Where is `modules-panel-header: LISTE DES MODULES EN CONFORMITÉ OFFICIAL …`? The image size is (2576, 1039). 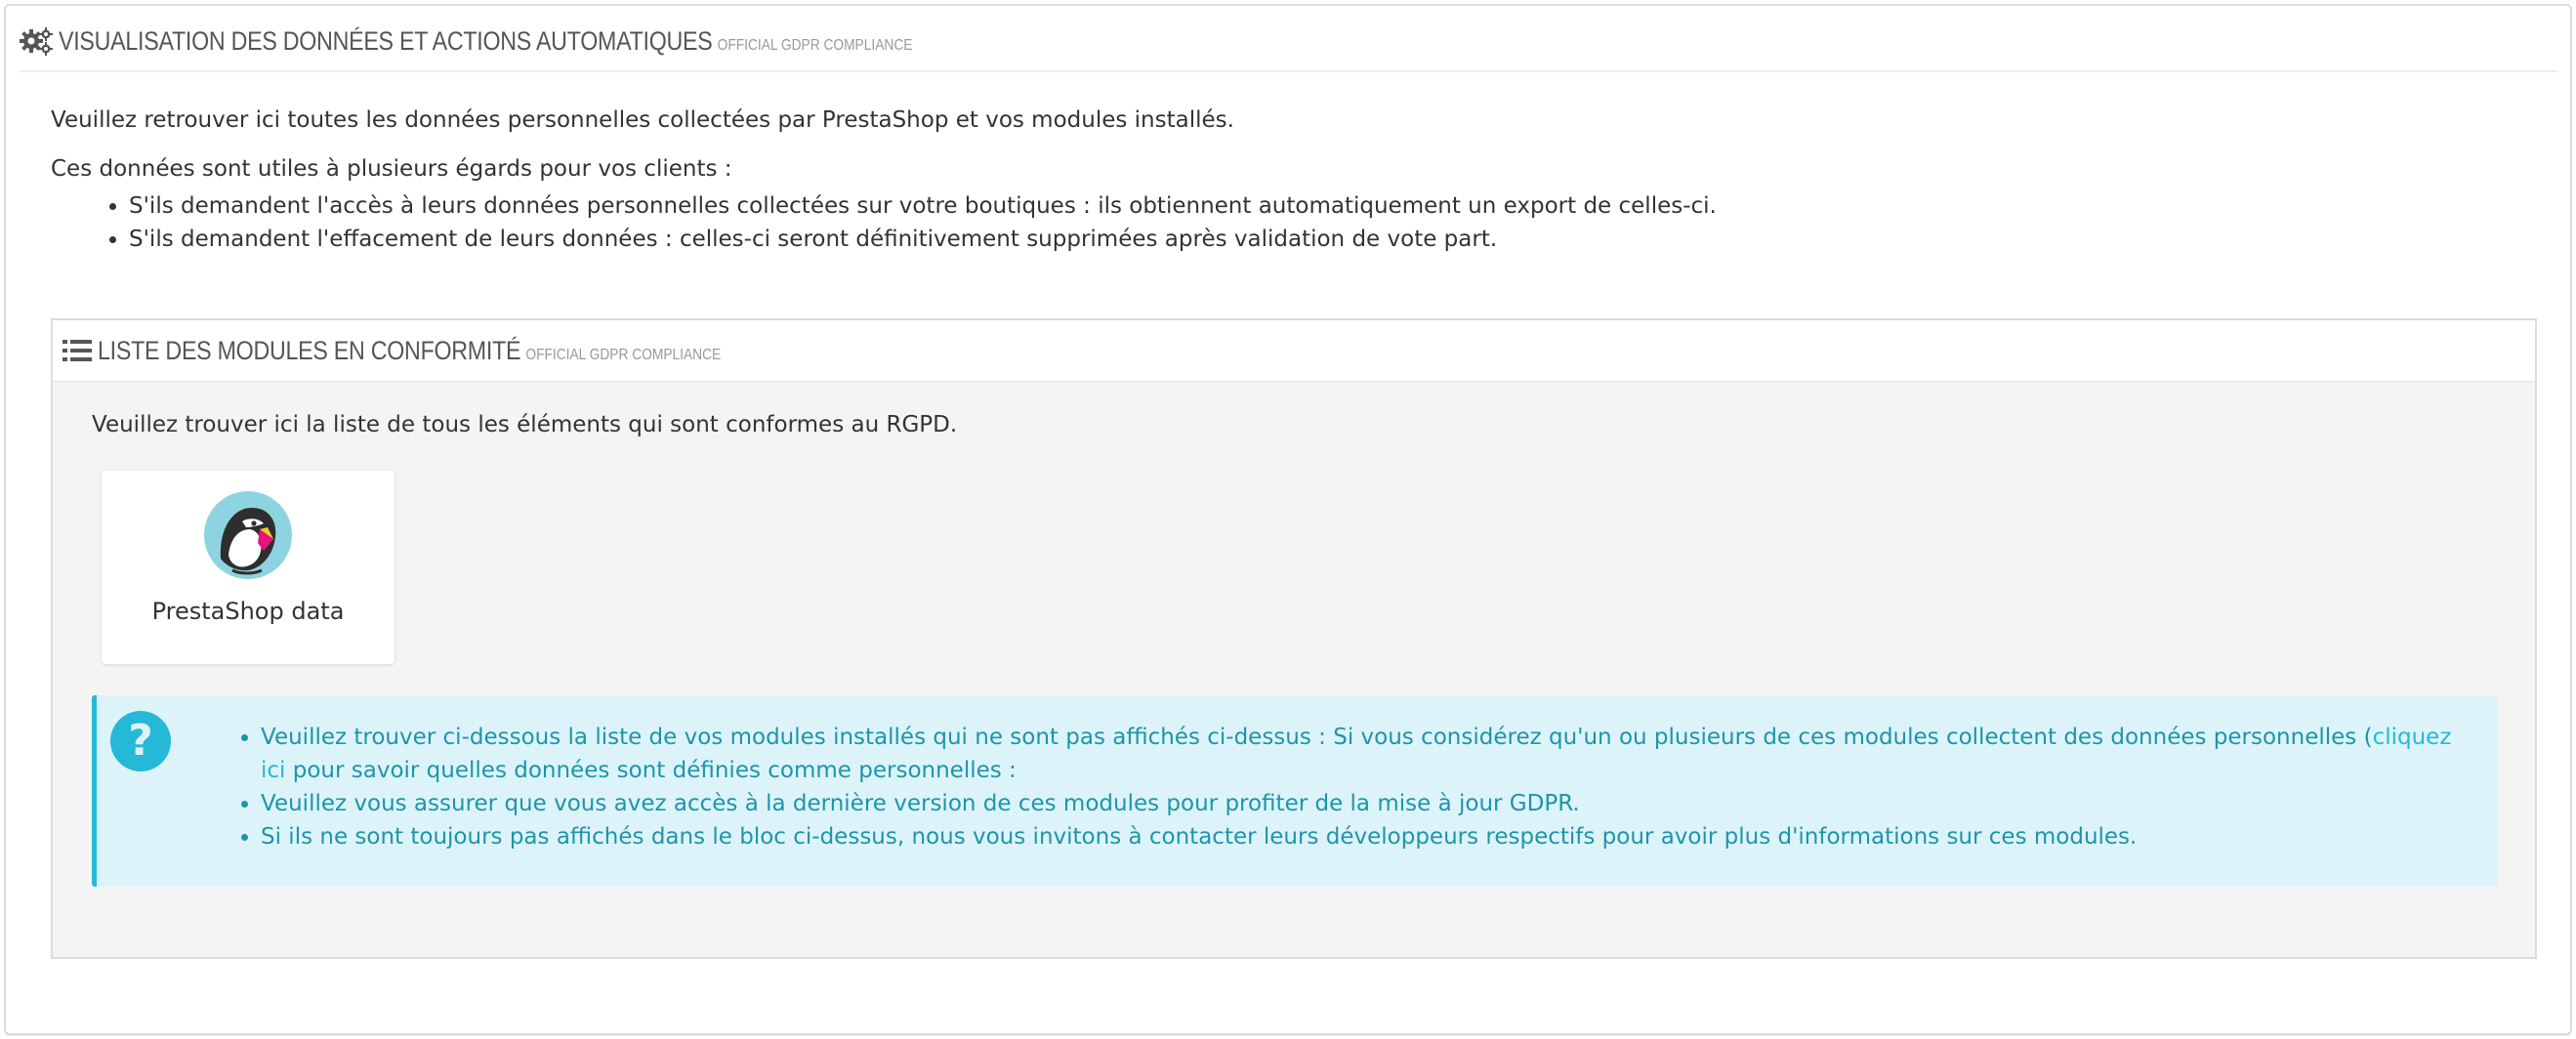 modules-panel-header: LISTE DES MODULES EN CONFORMITÉ OFFICIAL … is located at coordinates (1294, 351).